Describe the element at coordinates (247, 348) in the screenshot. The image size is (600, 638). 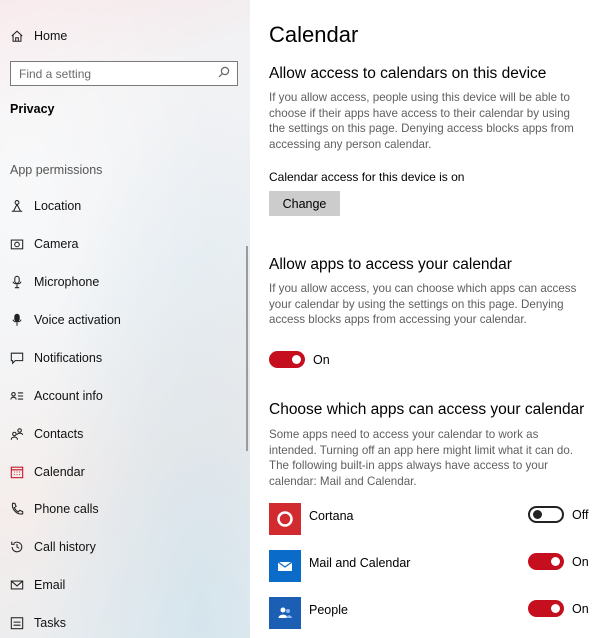
I see `sidebar-scrollbar` at that location.